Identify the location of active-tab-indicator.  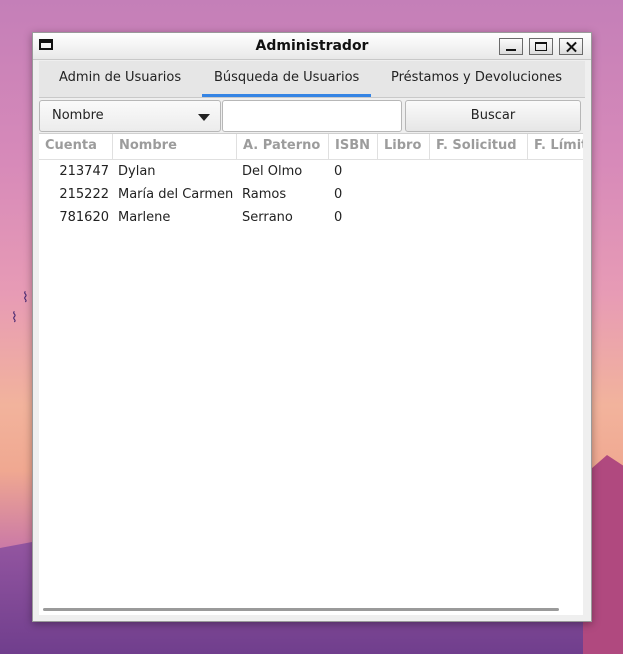
(286, 95).